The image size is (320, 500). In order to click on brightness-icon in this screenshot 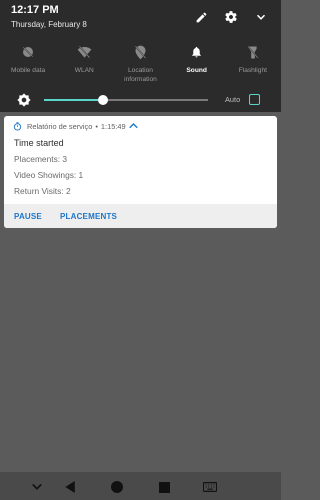, I will do `click(24, 102)`.